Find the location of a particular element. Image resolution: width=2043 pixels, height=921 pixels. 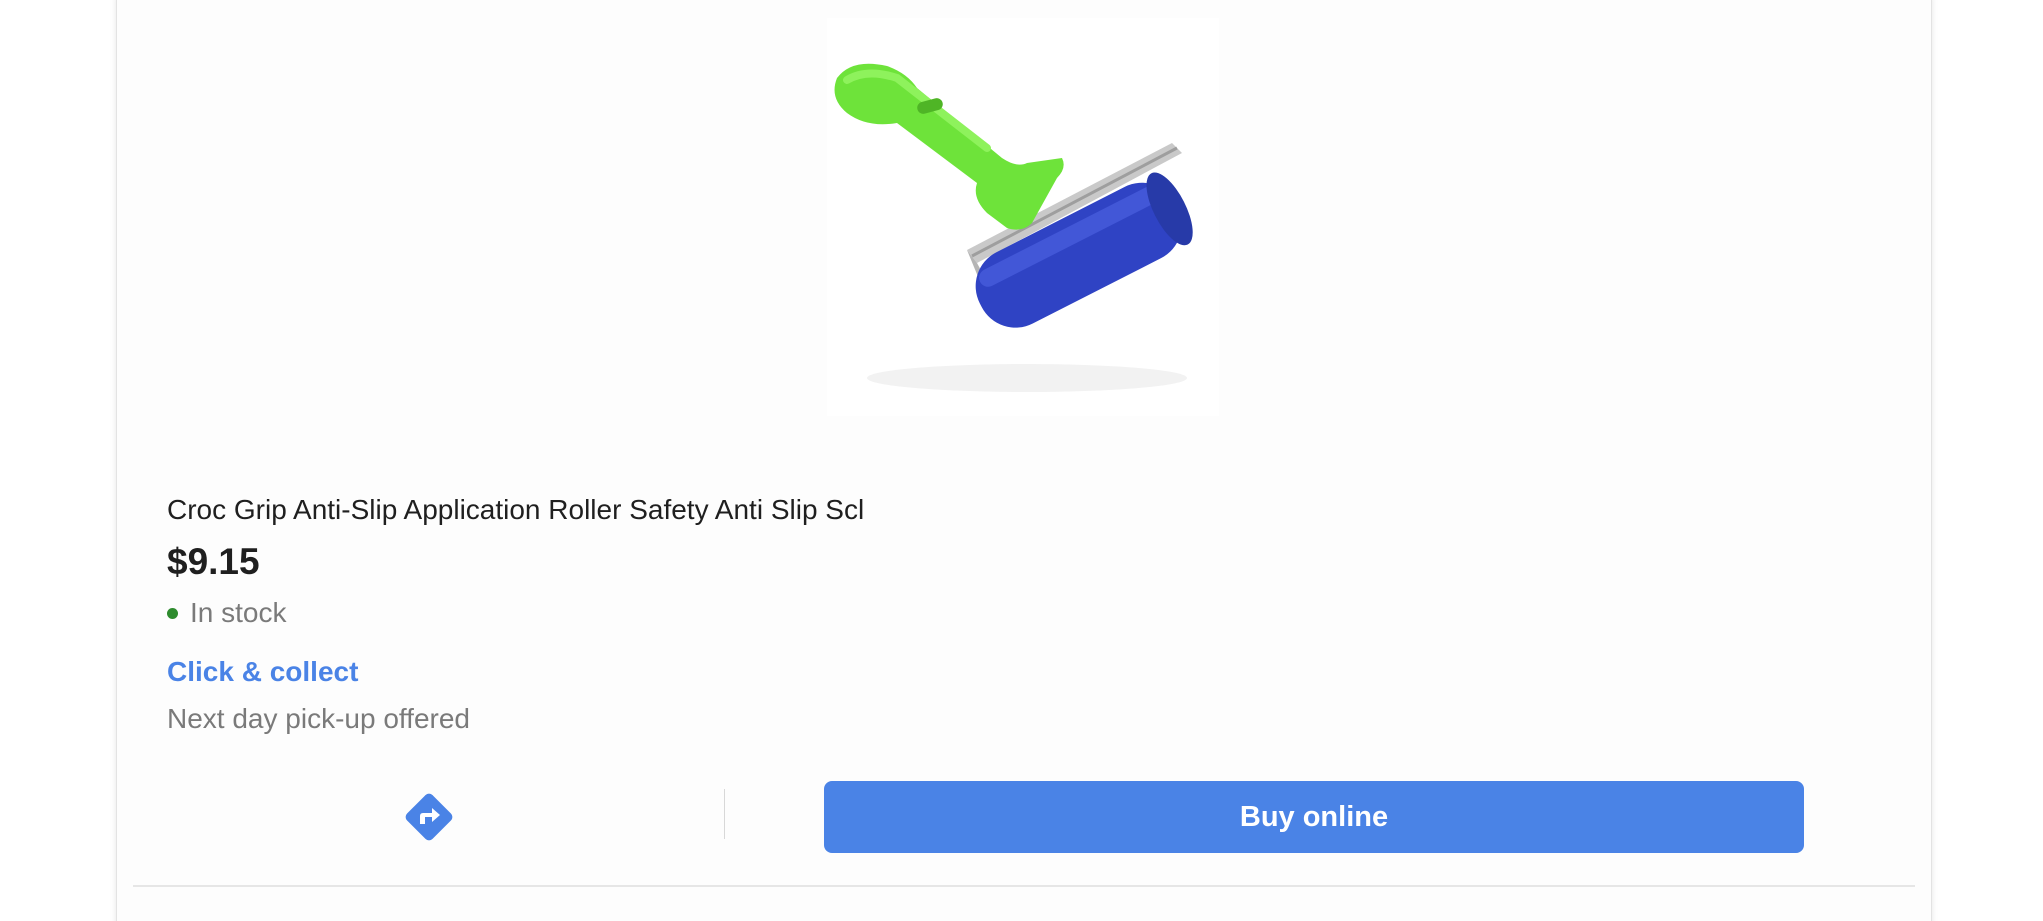

directions-button is located at coordinates (429, 817).